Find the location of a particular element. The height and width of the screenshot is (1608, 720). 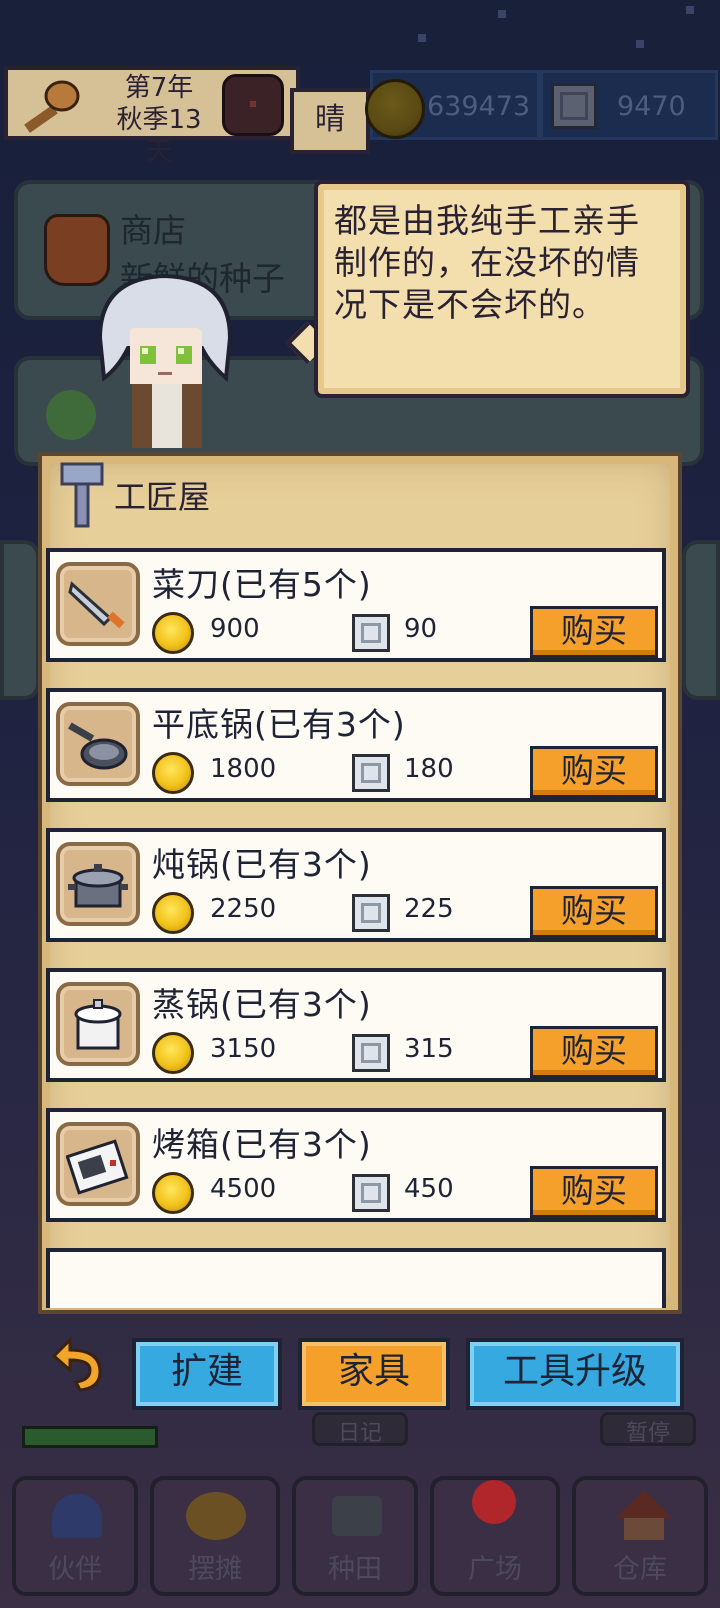

nav-partner: 伙伴 is located at coordinates (75, 1536).